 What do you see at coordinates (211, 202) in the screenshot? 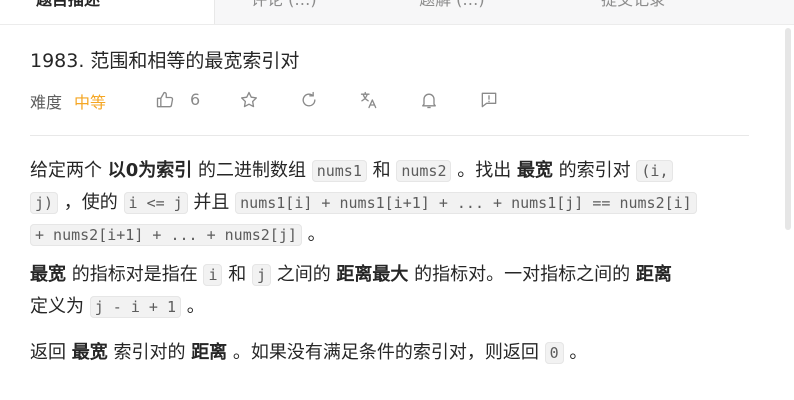
I see `text: 并且` at bounding box center [211, 202].